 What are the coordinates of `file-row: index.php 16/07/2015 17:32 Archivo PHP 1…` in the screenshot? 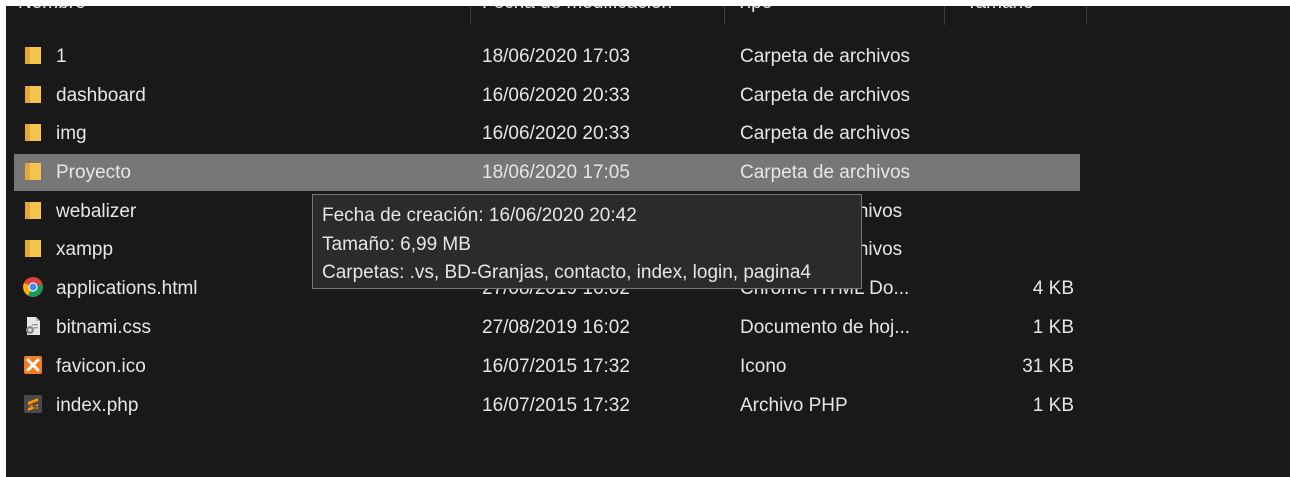 It's located at (547, 405).